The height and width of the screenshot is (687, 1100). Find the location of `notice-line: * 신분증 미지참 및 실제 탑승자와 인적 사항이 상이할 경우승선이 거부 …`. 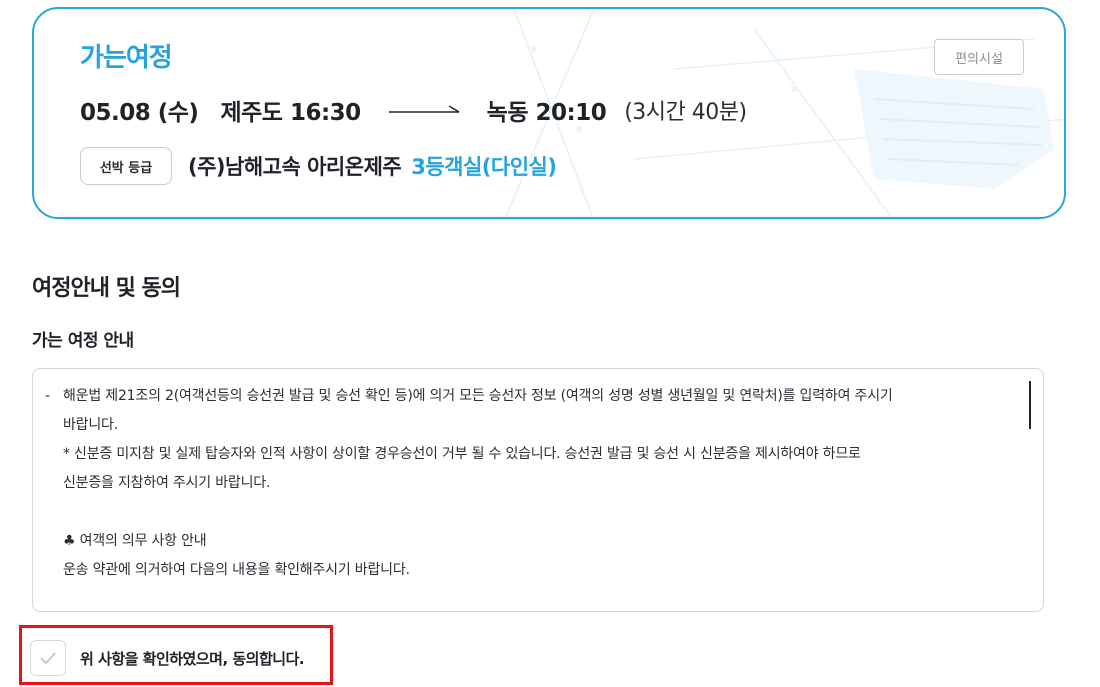

notice-line: * 신분증 미지참 및 실제 탑승자와 인적 사항이 상이할 경우승선이 거부 … is located at coordinates (462, 454).